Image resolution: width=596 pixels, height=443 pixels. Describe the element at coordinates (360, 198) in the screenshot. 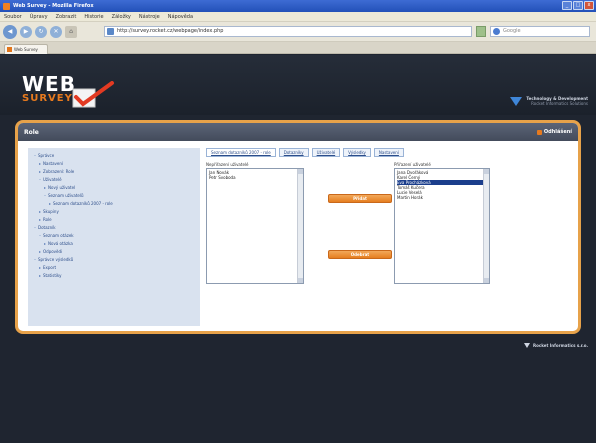

I see `add-user-button: Přidat` at that location.